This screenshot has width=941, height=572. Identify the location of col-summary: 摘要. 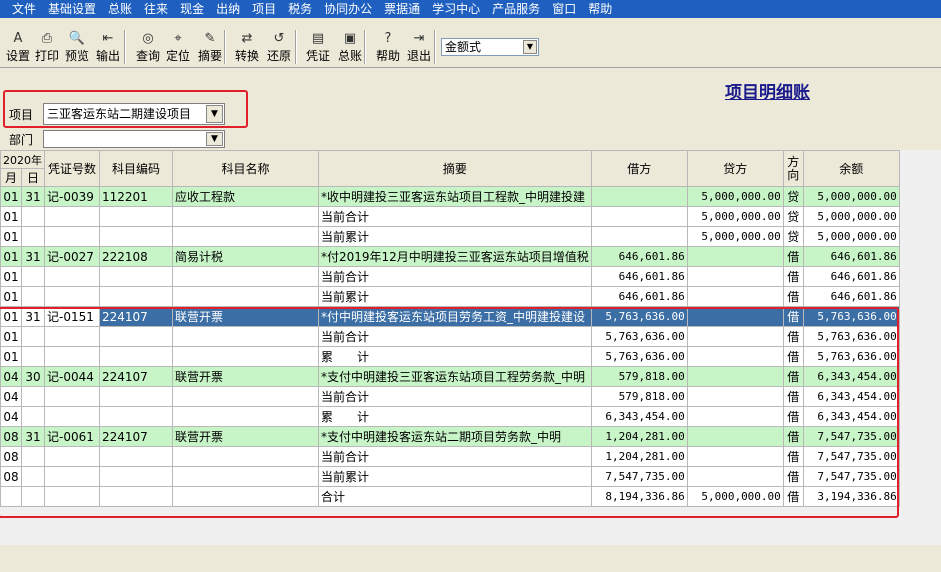
(455, 168).